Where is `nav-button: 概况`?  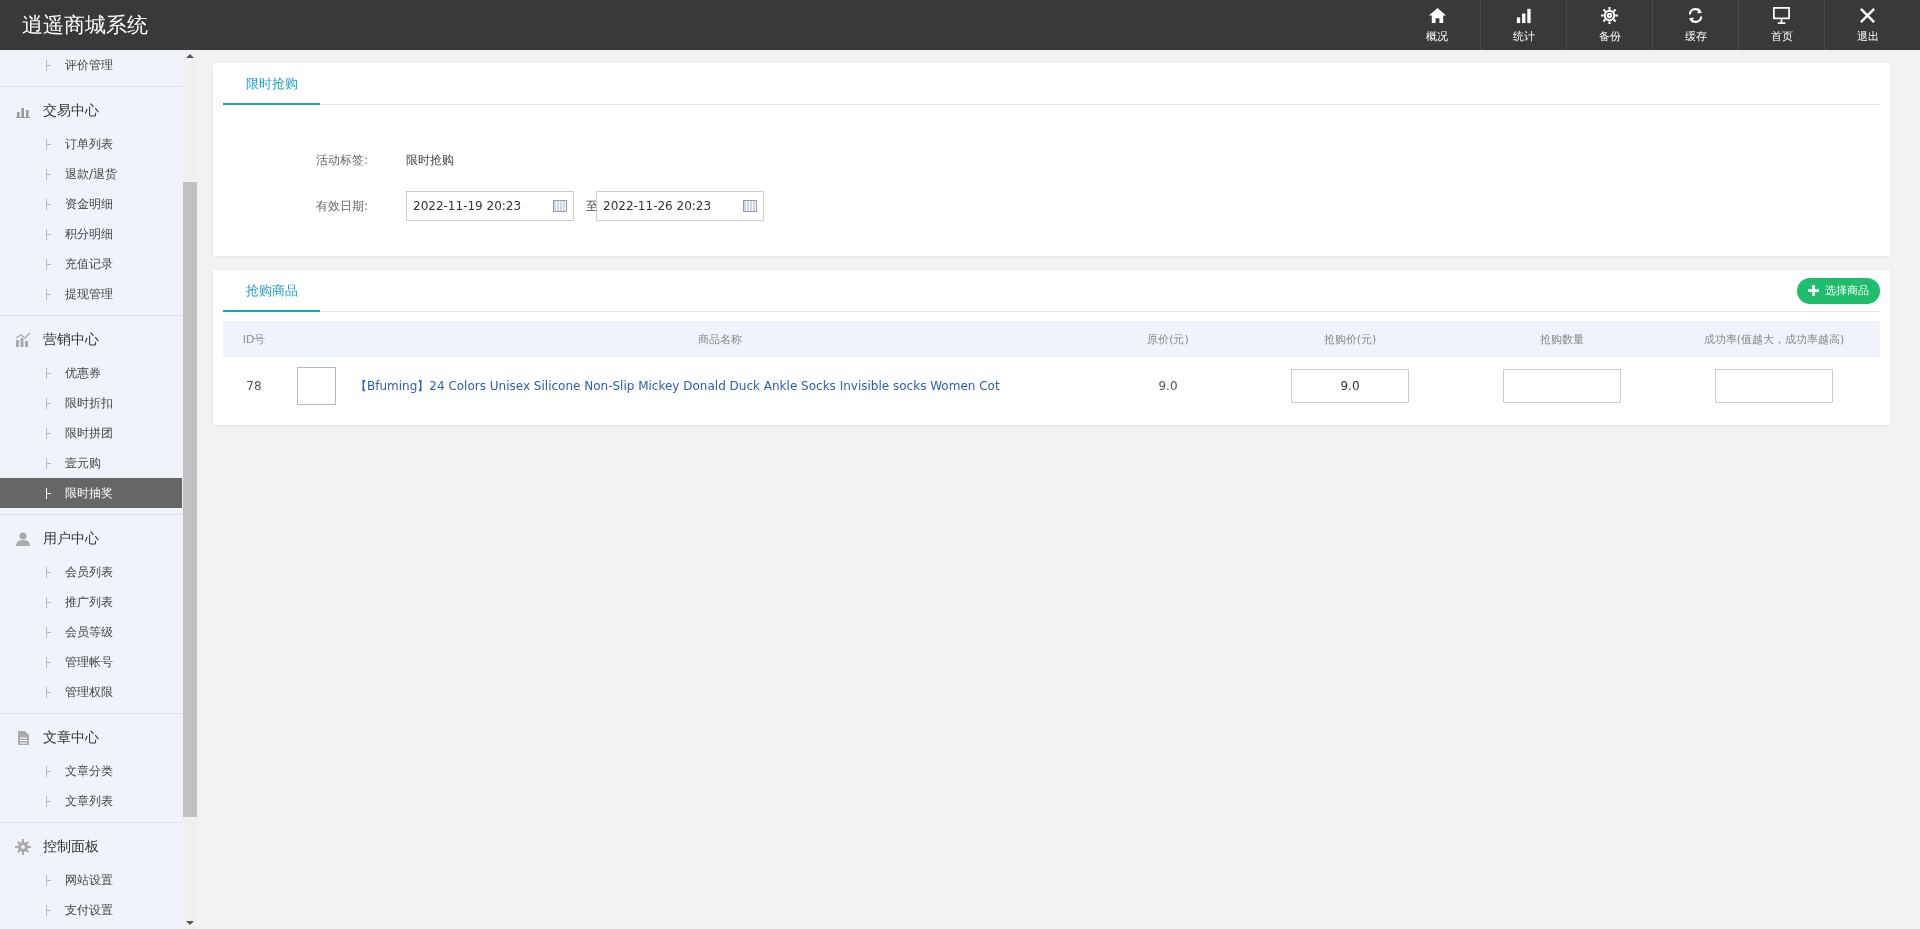
nav-button: 概况 is located at coordinates (1437, 25).